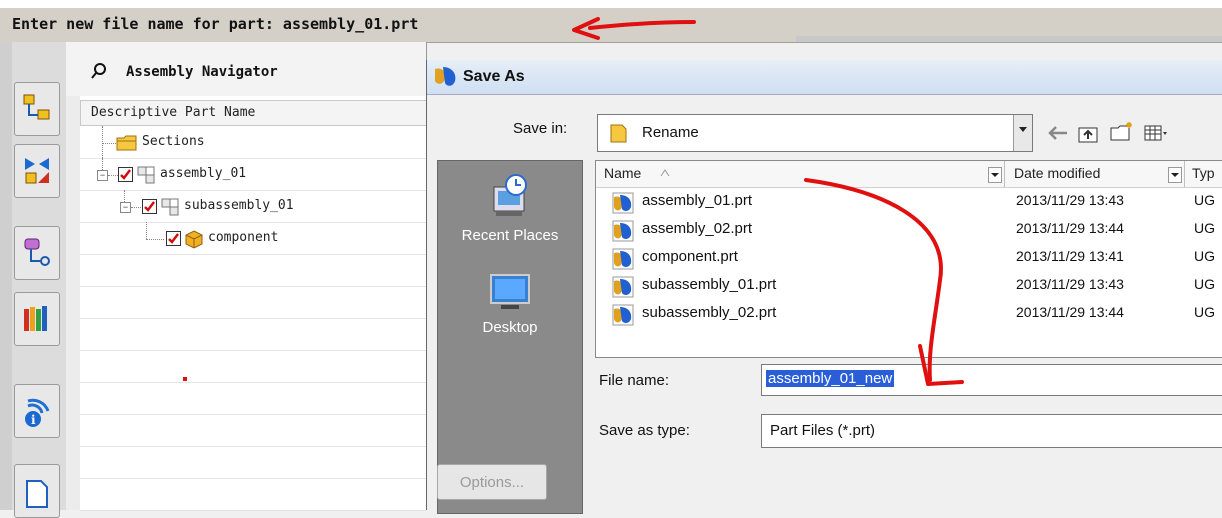  I want to click on view-menu-icon, so click(1156, 134).